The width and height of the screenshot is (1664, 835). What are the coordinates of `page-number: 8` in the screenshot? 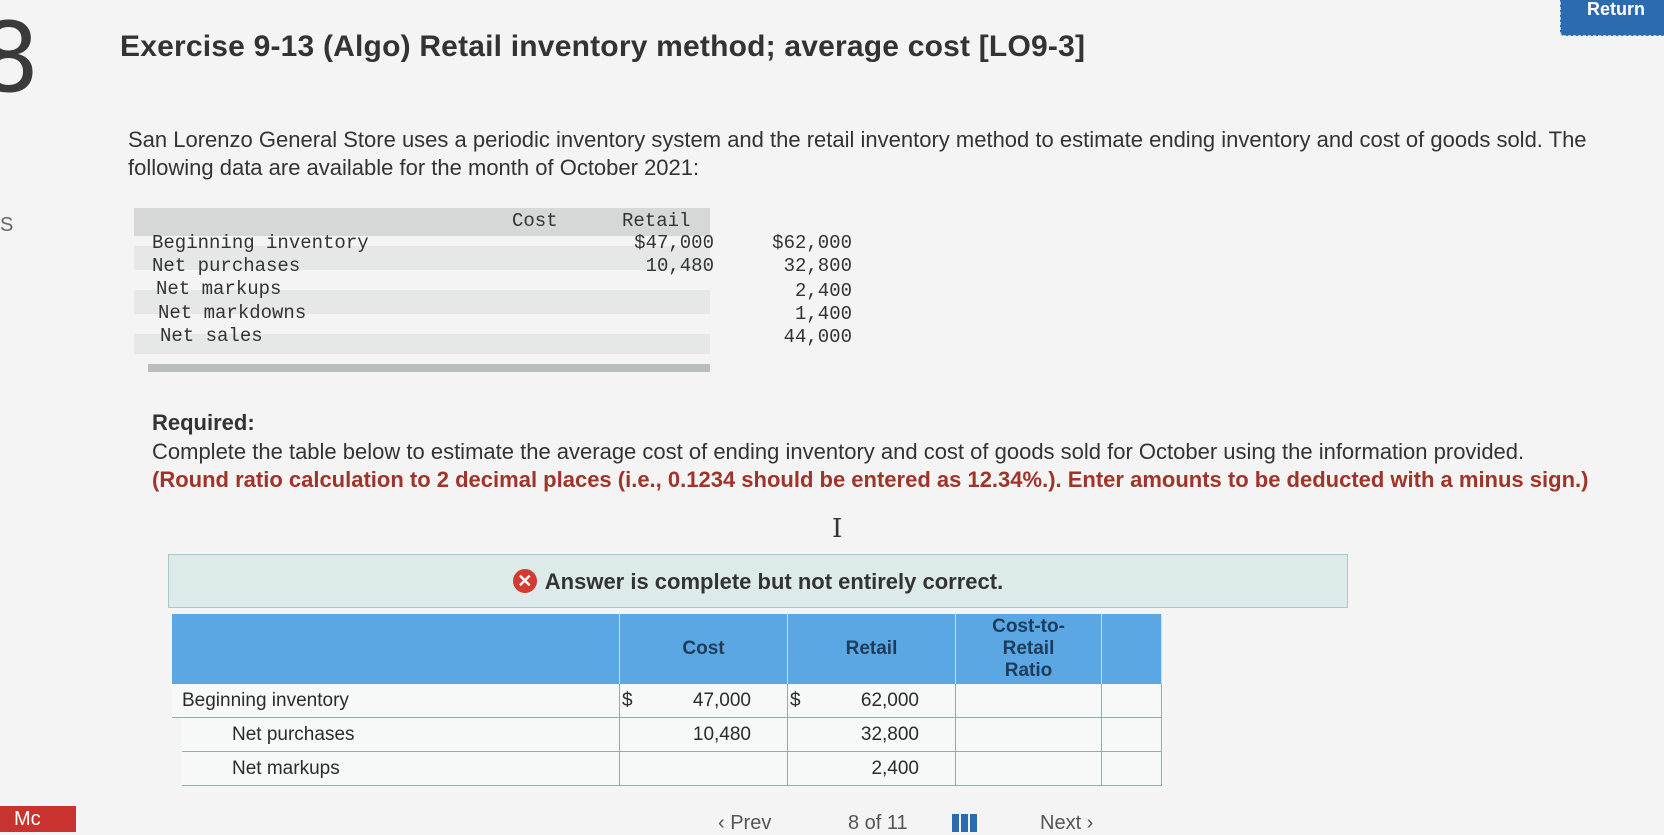 It's located at (20, 58).